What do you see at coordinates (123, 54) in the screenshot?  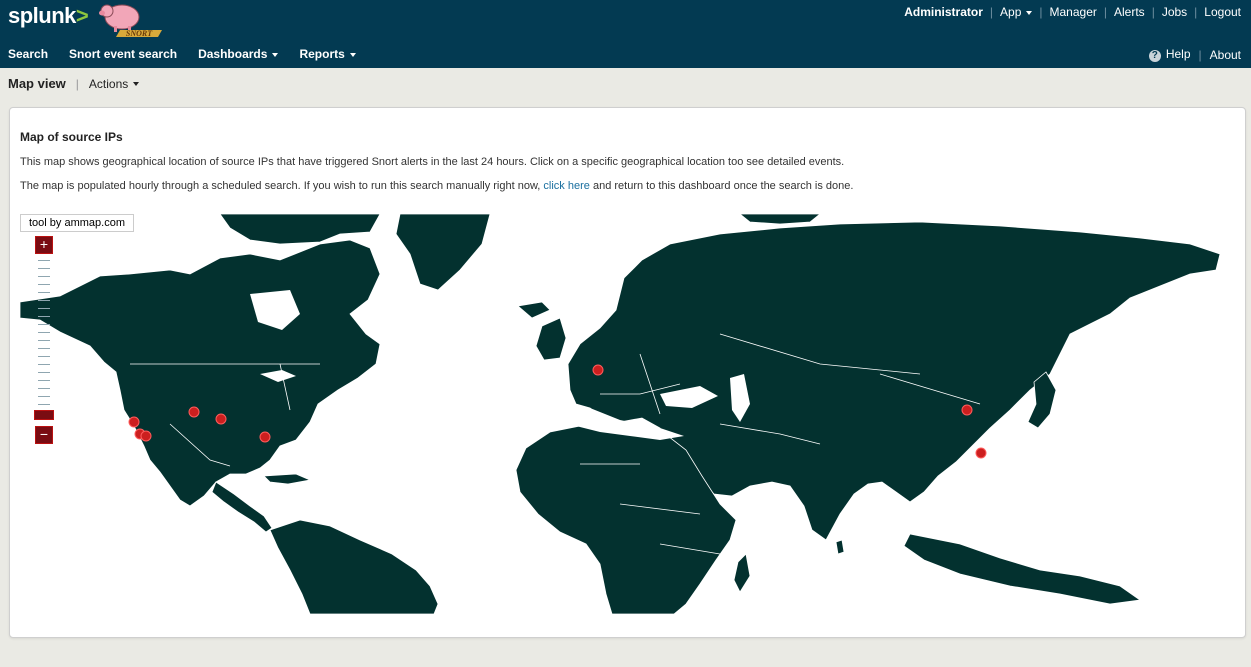 I see `nav-snort-event-search: Snort event search` at bounding box center [123, 54].